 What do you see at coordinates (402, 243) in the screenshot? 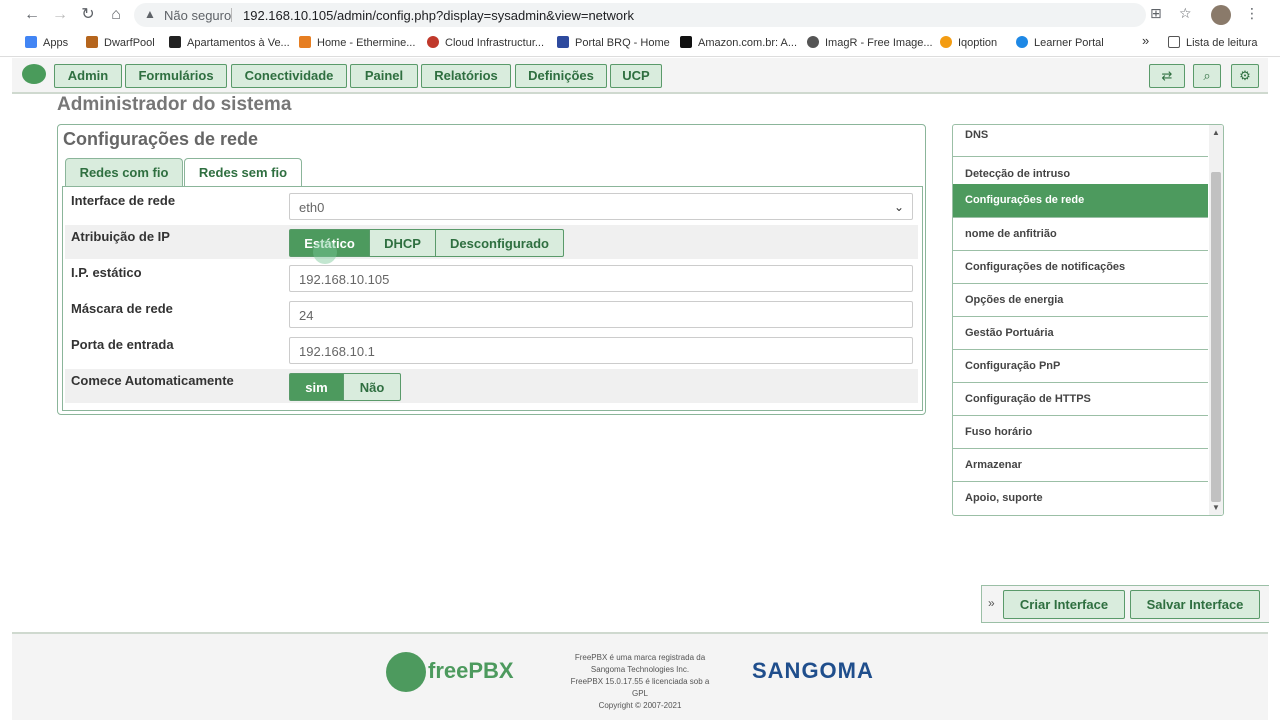
I see `dhcp-option: DHCP` at bounding box center [402, 243].